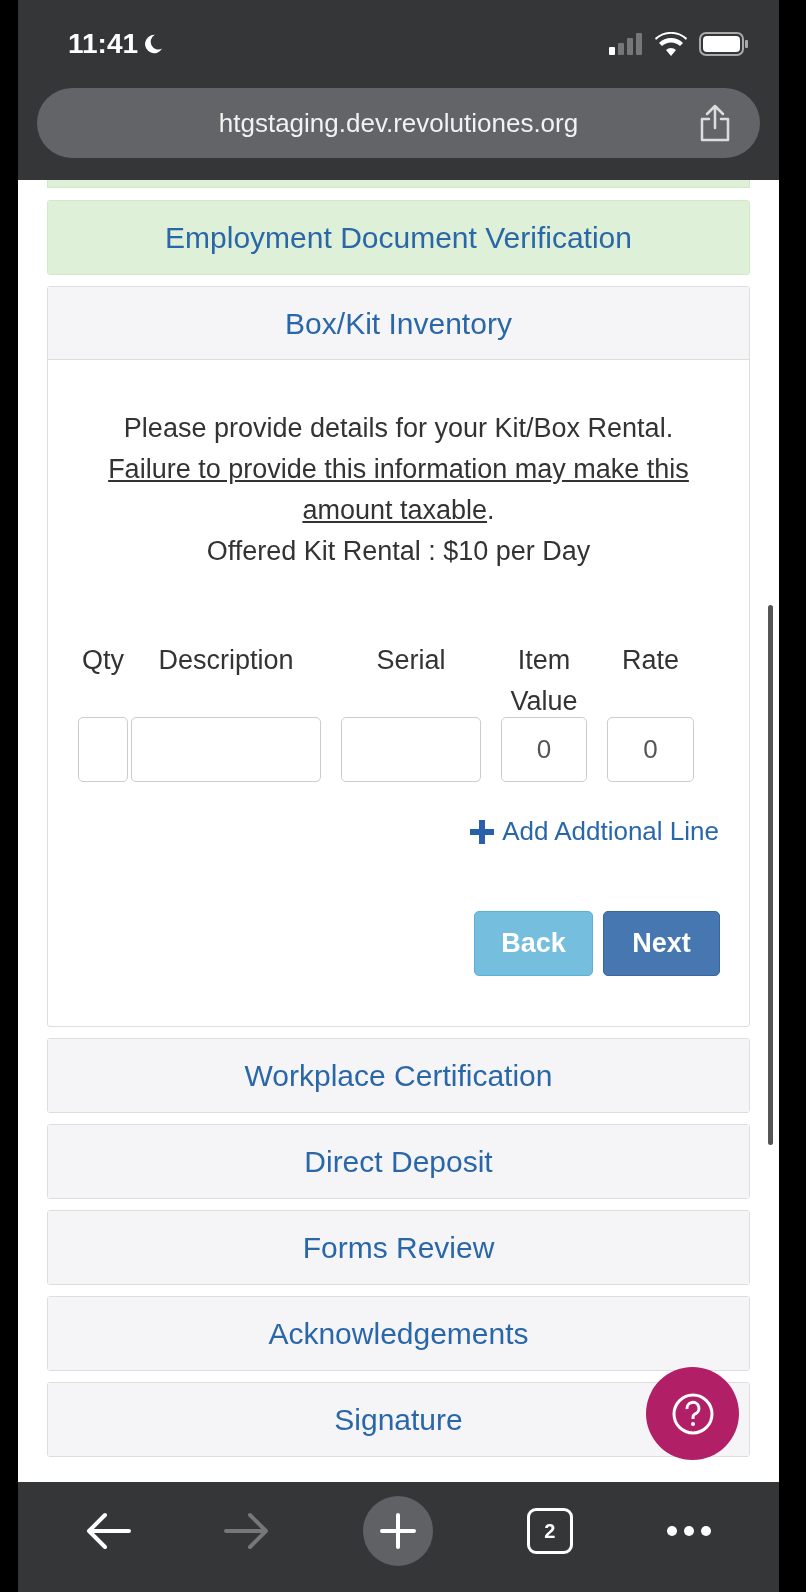  Describe the element at coordinates (398, 428) in the screenshot. I see `intro-text: Please provide details for your Kit/Box Rental.` at that location.